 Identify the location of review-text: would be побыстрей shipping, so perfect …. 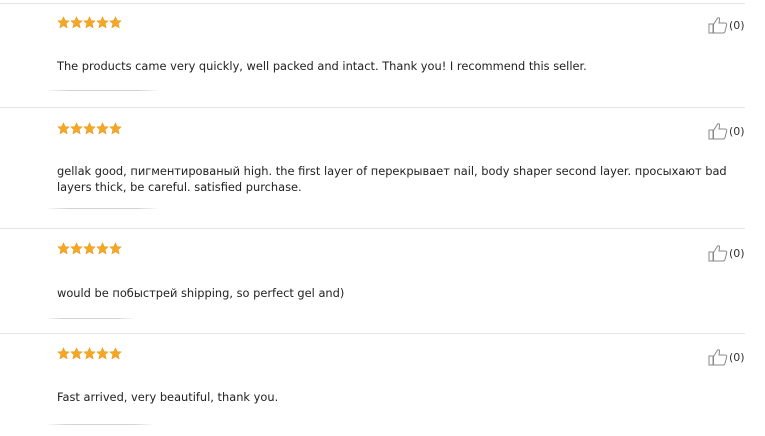
(201, 293).